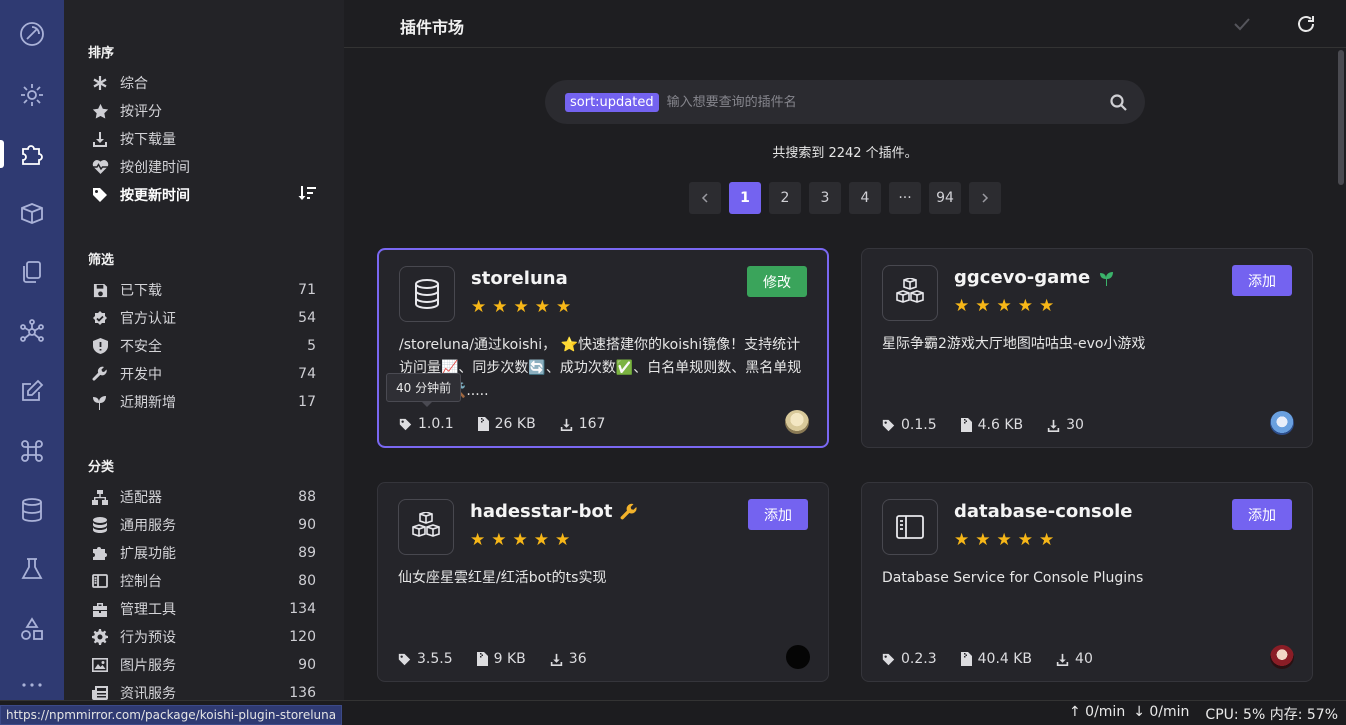  Describe the element at coordinates (32, 154) in the screenshot. I see `plugin-puzzle-icon` at that location.